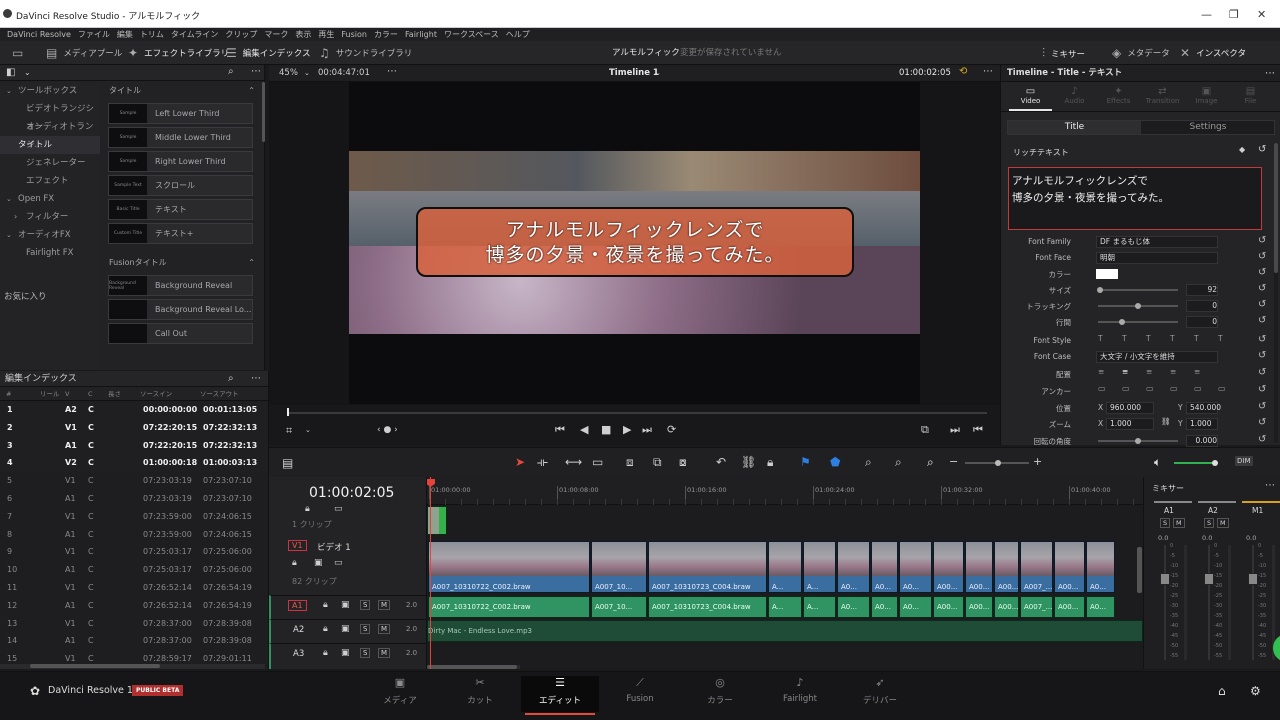 The height and width of the screenshot is (720, 1280). What do you see at coordinates (634, 242) in the screenshot?
I see `viewer-frame: アナルモルフィックレンズで 博多の夕景・夜景を撮ってみた。` at bounding box center [634, 242].